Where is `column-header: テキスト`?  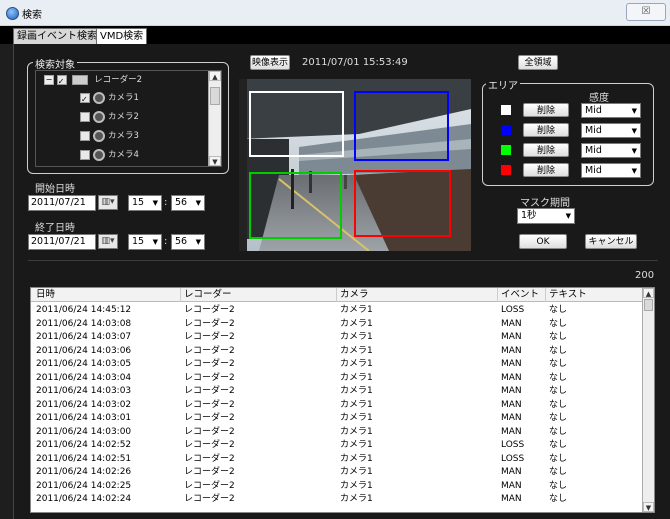
column-header: テキスト is located at coordinates (594, 295).